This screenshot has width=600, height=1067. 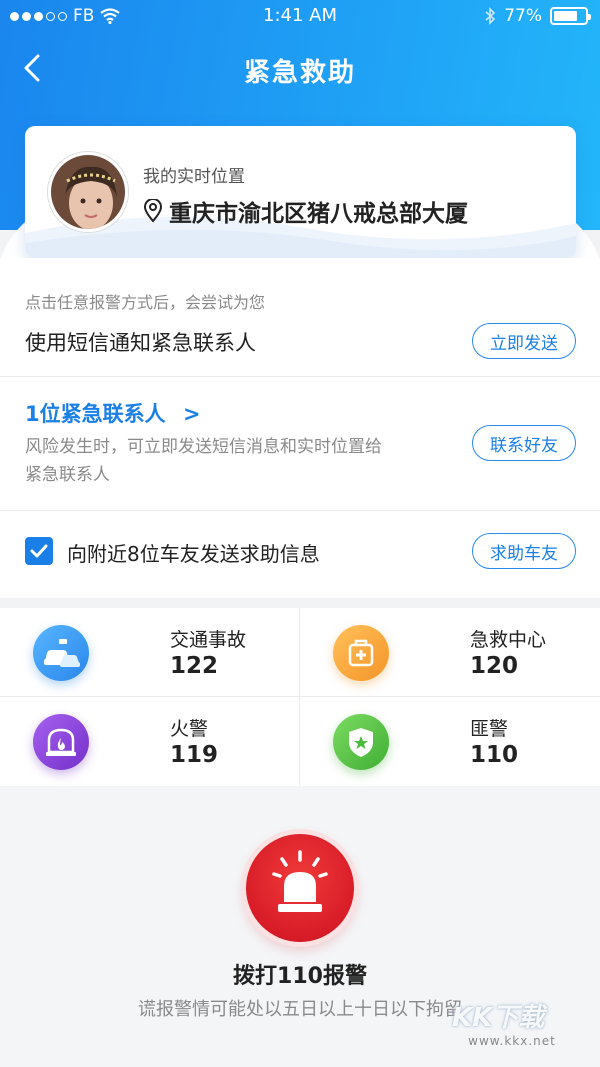 What do you see at coordinates (523, 16) in the screenshot?
I see `battery-percent: 77%` at bounding box center [523, 16].